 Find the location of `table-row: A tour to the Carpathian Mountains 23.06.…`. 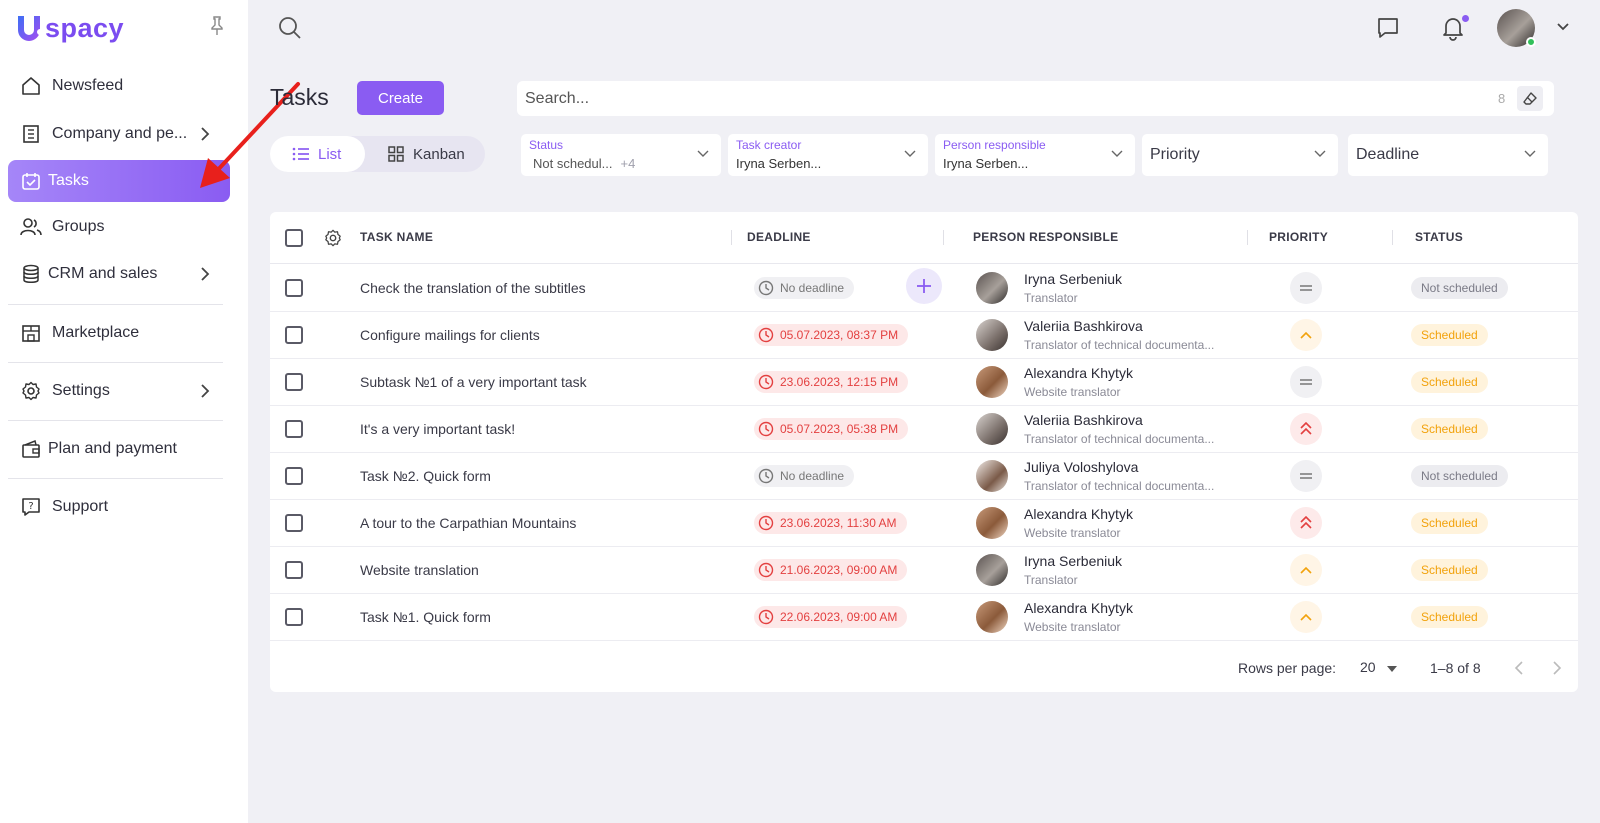

table-row: A tour to the Carpathian Mountains 23.06.… is located at coordinates (924, 523).